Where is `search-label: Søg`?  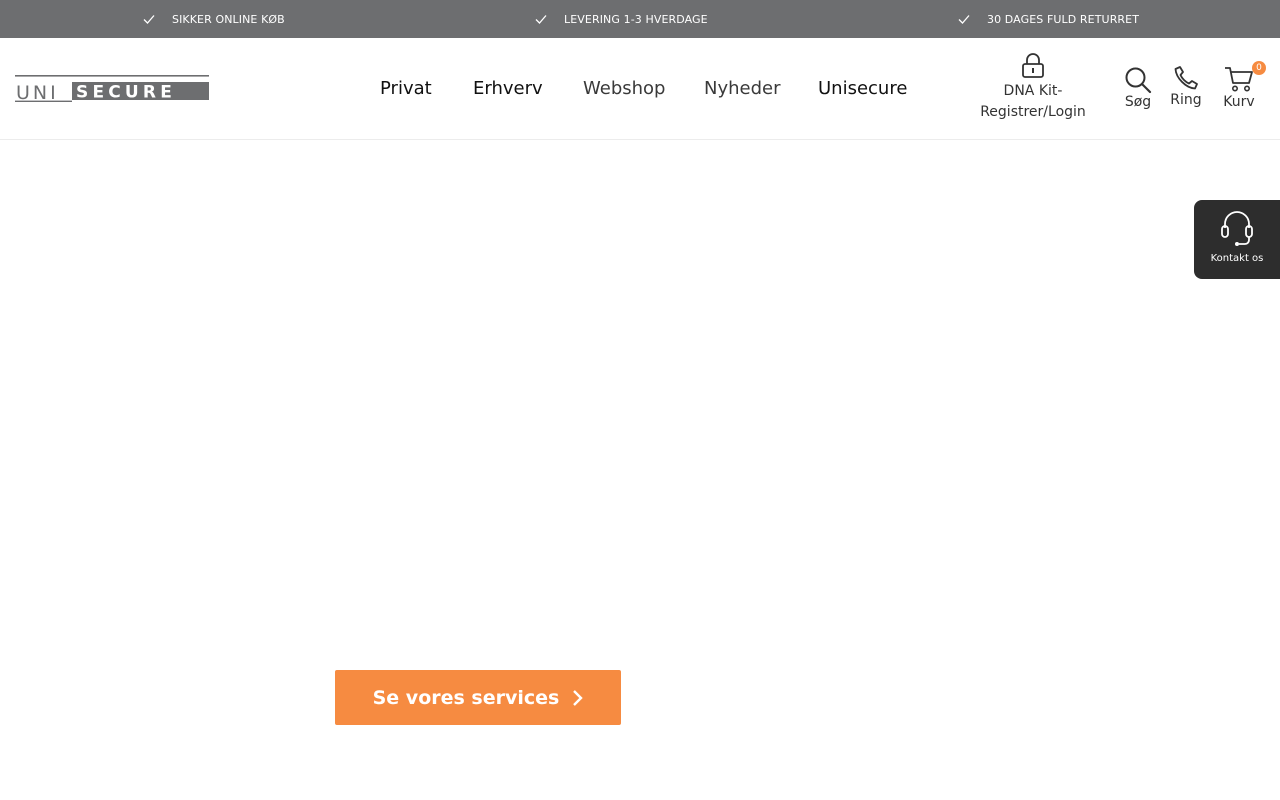 search-label: Søg is located at coordinates (1138, 102).